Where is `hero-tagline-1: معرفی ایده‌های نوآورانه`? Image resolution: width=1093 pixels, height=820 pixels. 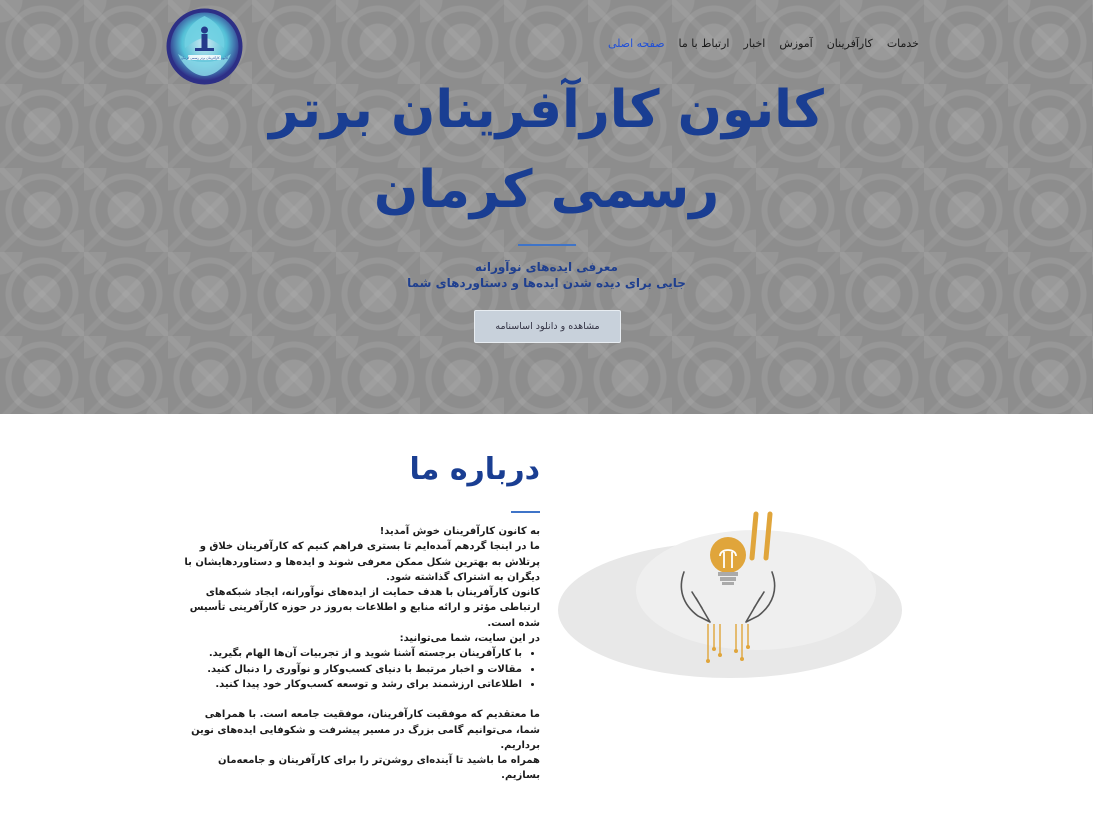 hero-tagline-1: معرفی ایده‌های نوآورانه is located at coordinates (546, 267).